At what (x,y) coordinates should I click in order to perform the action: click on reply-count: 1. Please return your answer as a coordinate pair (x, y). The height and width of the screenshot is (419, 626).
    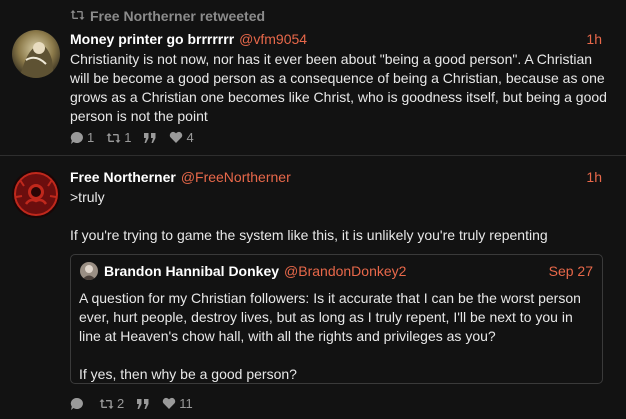
    Looking at the image, I should click on (91, 137).